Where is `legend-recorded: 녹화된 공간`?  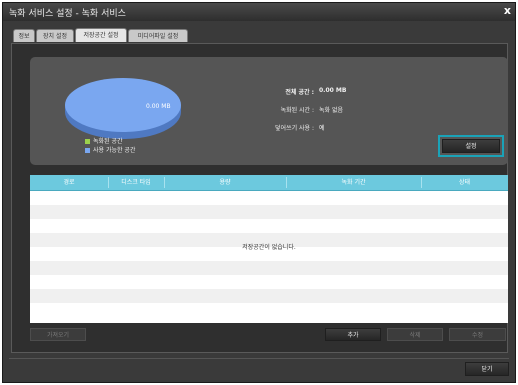
legend-recorded: 녹화된 공간 is located at coordinates (104, 140).